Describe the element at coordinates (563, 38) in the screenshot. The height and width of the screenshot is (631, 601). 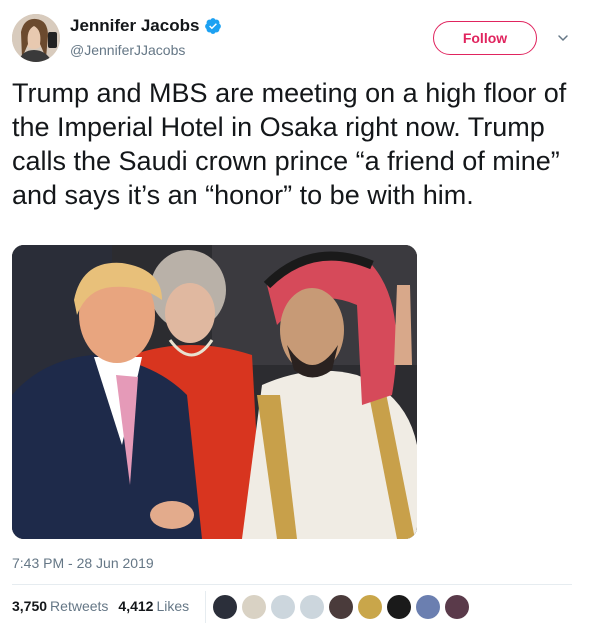
I see `chevron-down-icon` at that location.